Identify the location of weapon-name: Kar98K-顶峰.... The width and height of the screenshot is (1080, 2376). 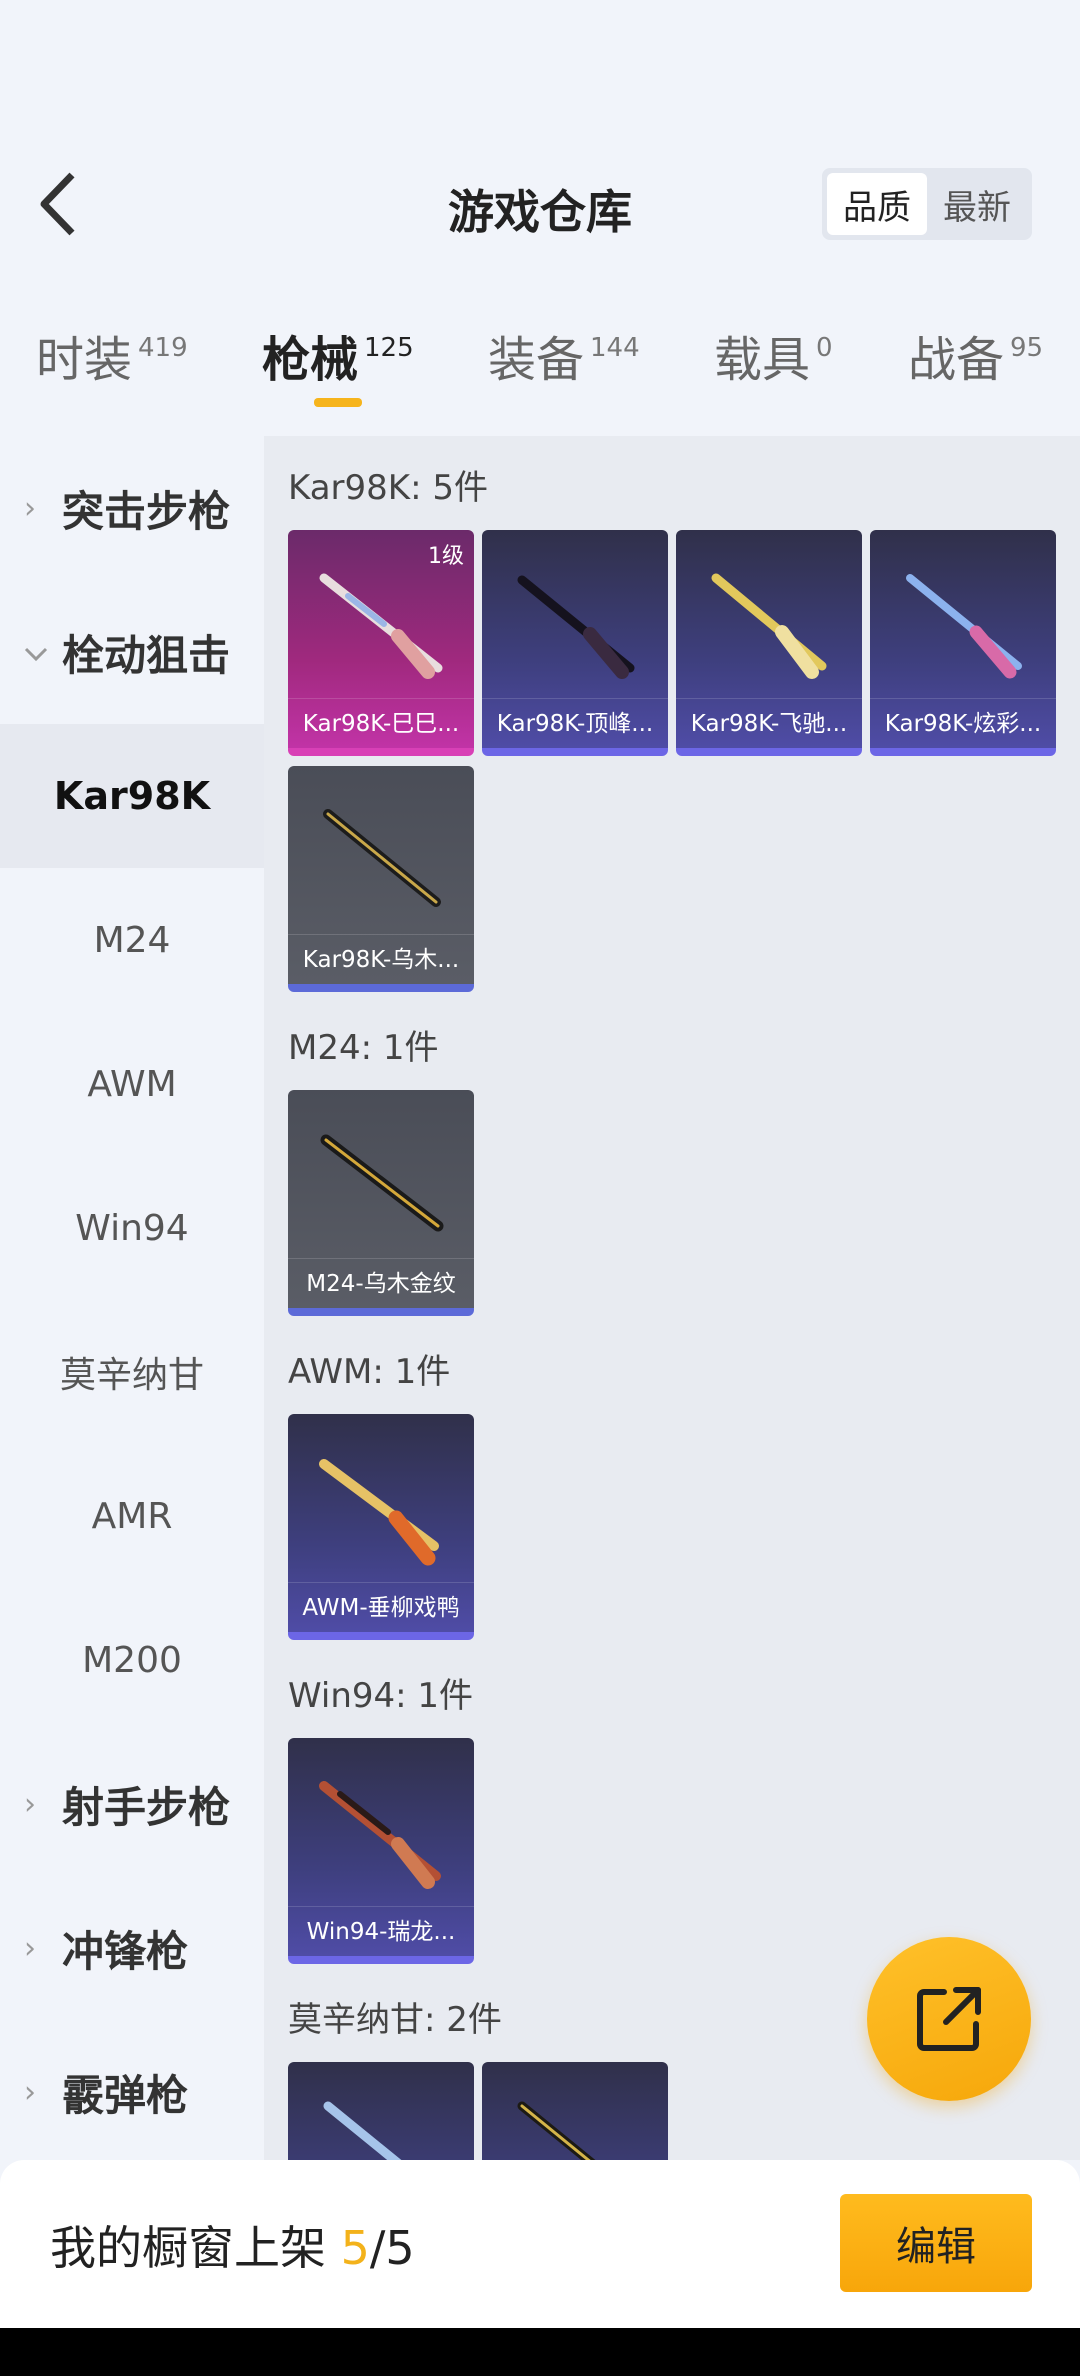
(575, 723).